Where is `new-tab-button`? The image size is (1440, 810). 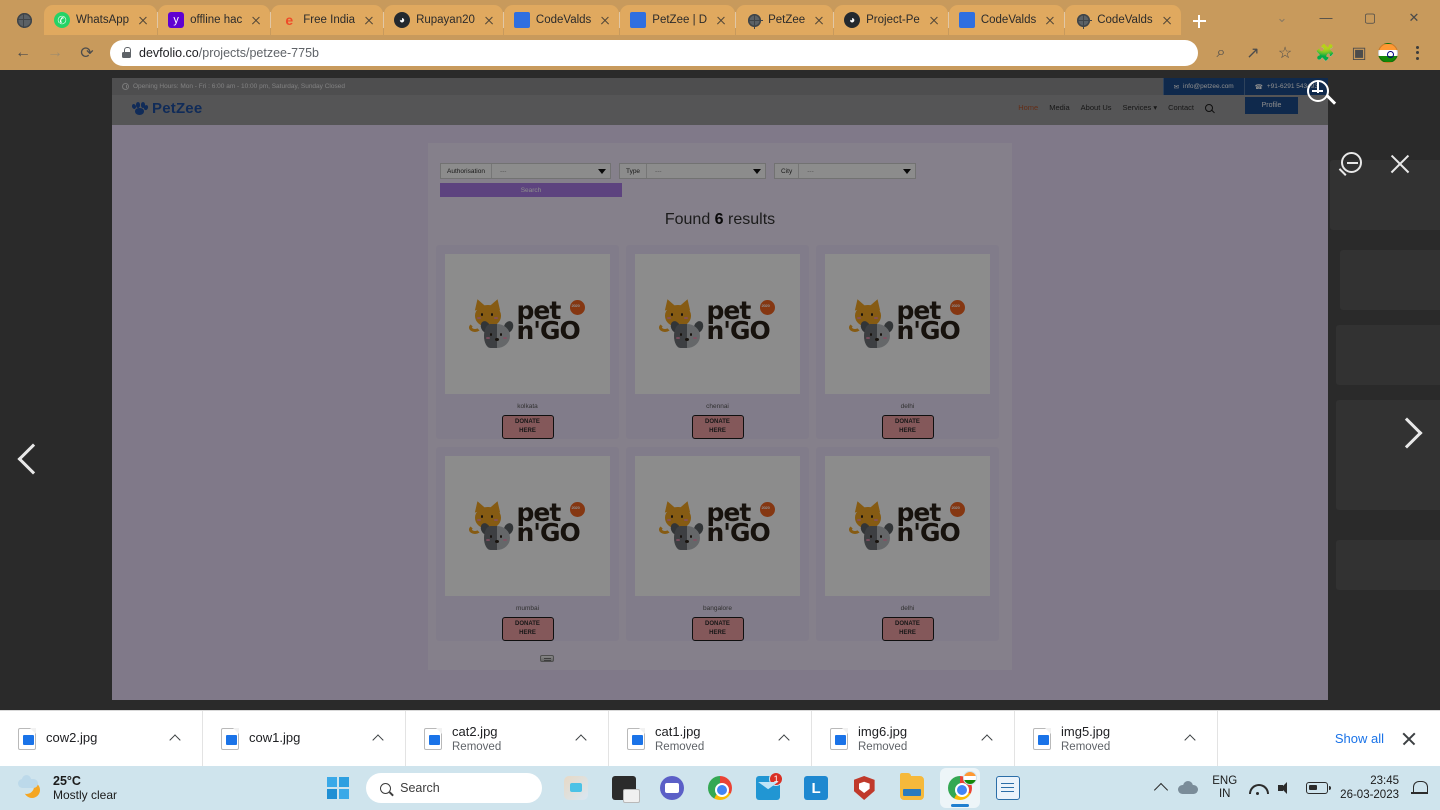
new-tab-button is located at coordinates (1199, 21).